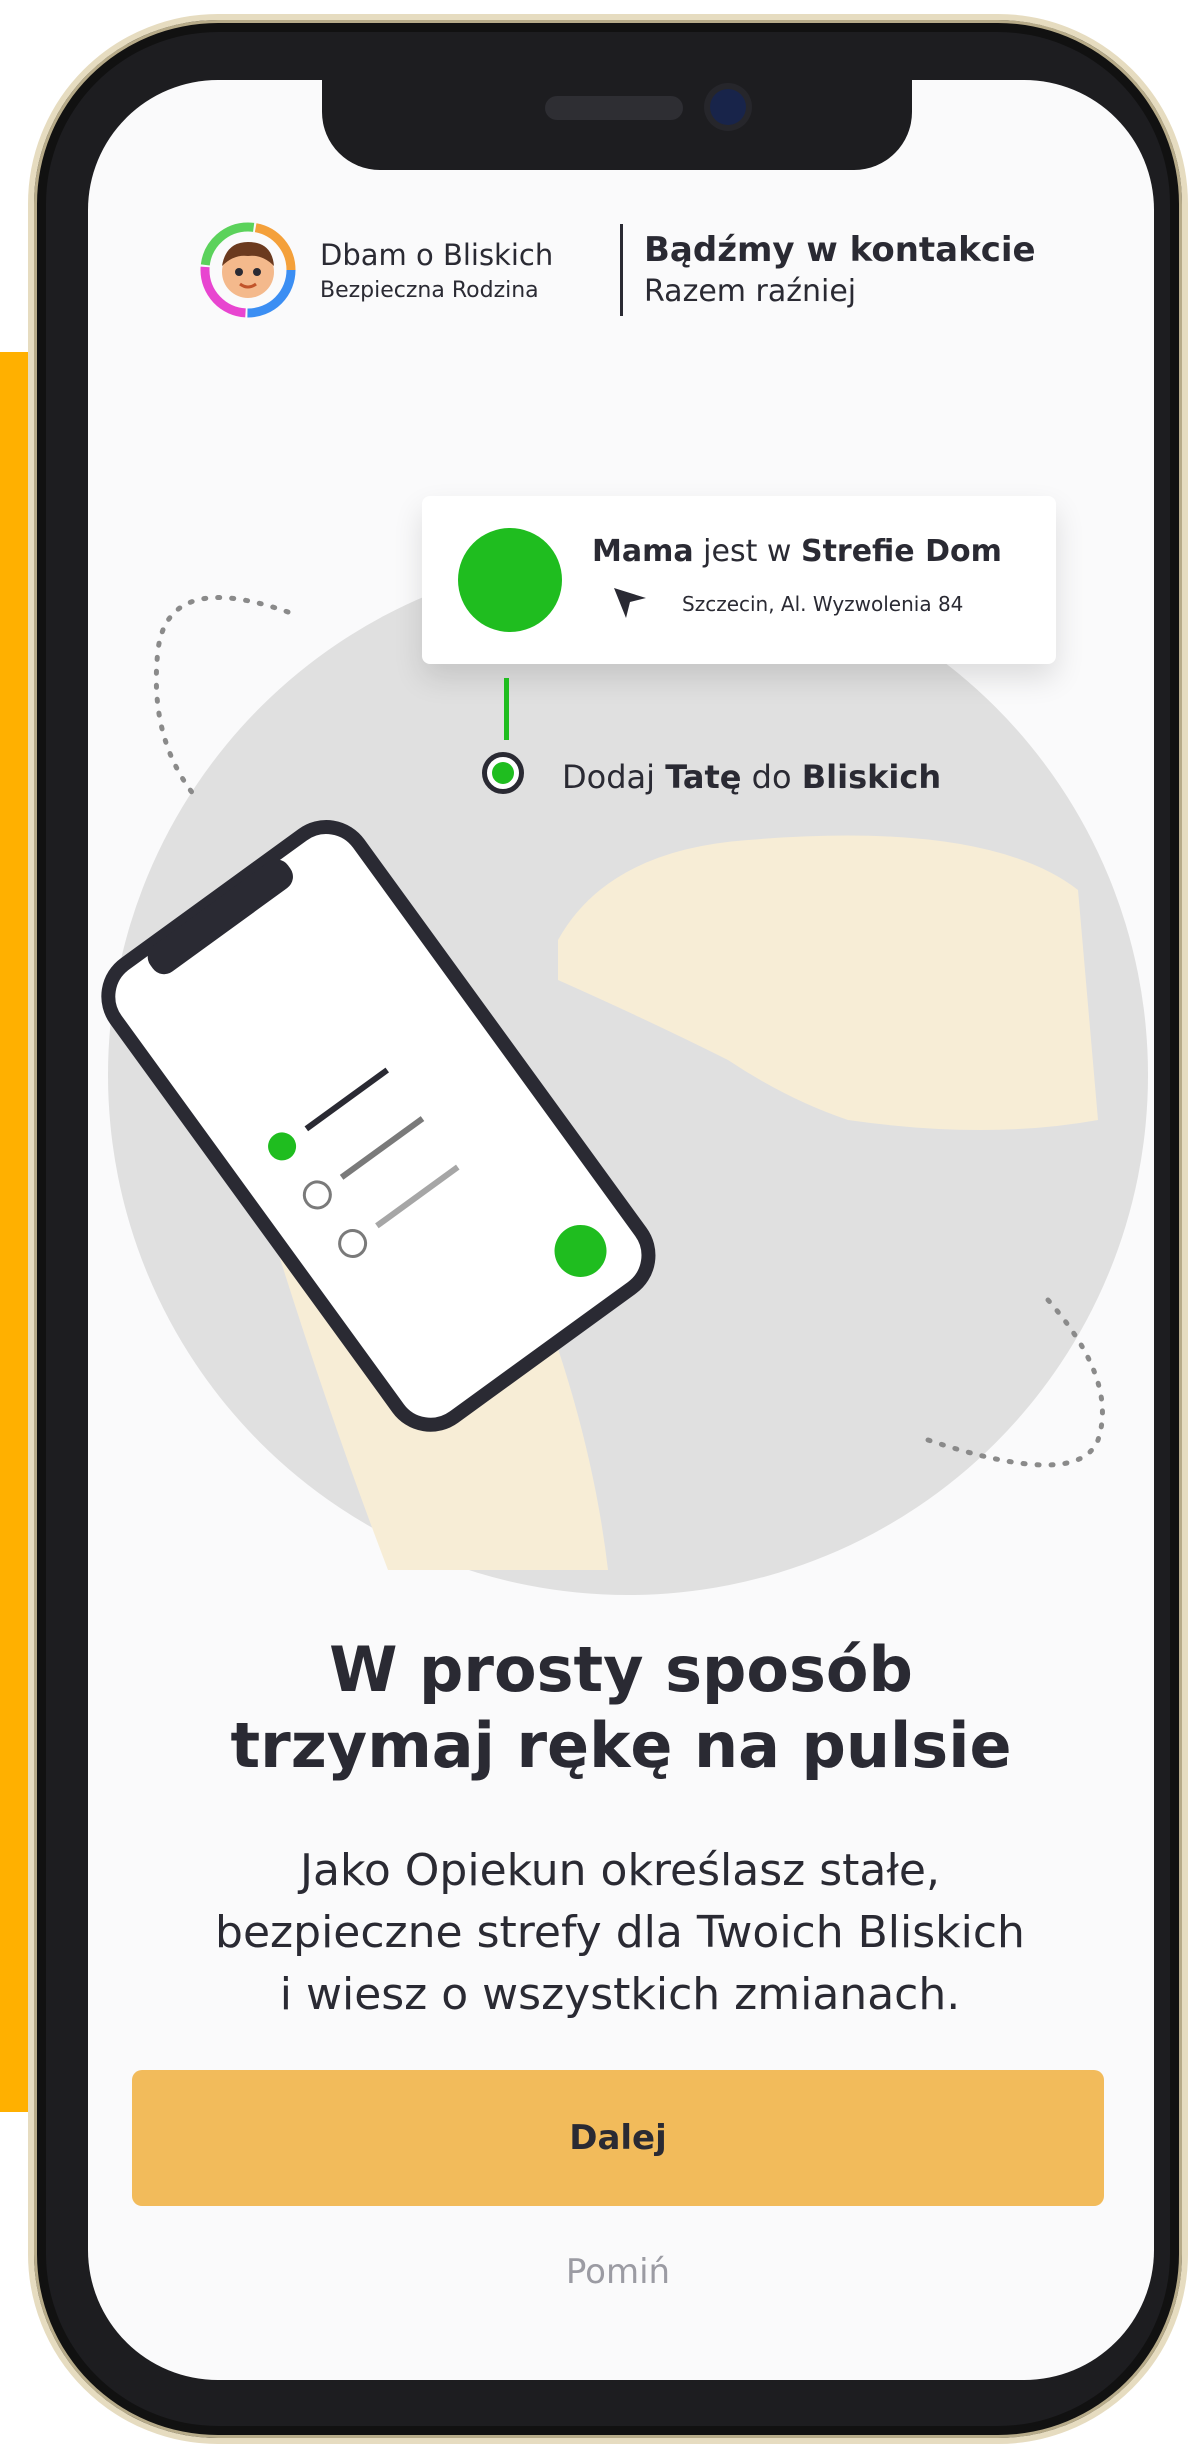  What do you see at coordinates (437, 255) in the screenshot?
I see `brand-name: Dbam o Bliskich` at bounding box center [437, 255].